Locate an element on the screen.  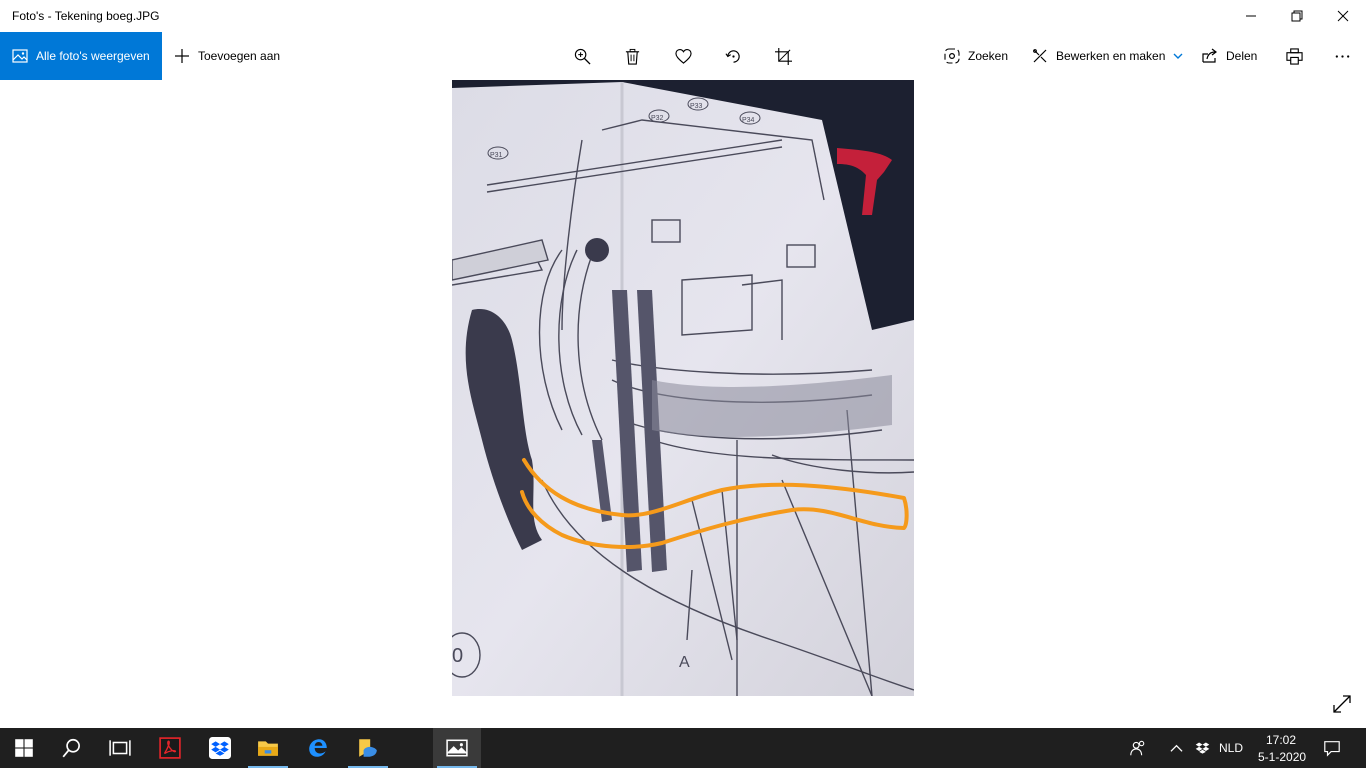
start-button is located at coordinates (24, 748).